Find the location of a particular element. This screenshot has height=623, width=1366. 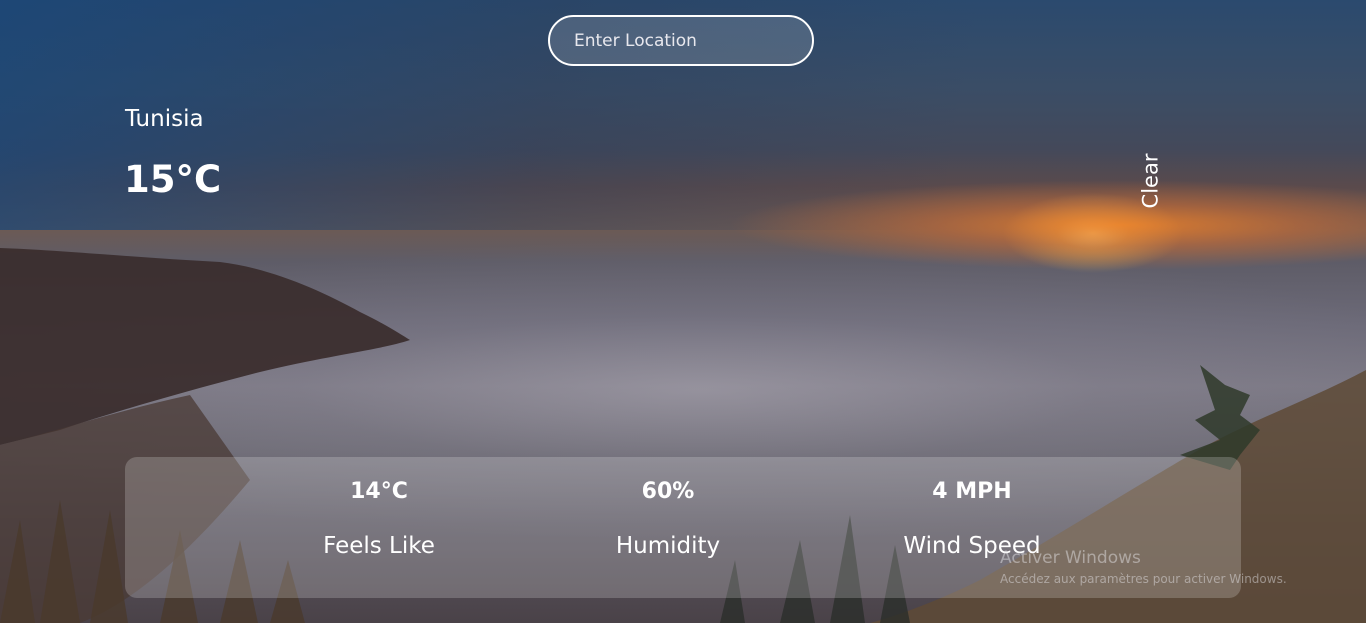

wind-speed-value: 4 MPH is located at coordinates (972, 491).